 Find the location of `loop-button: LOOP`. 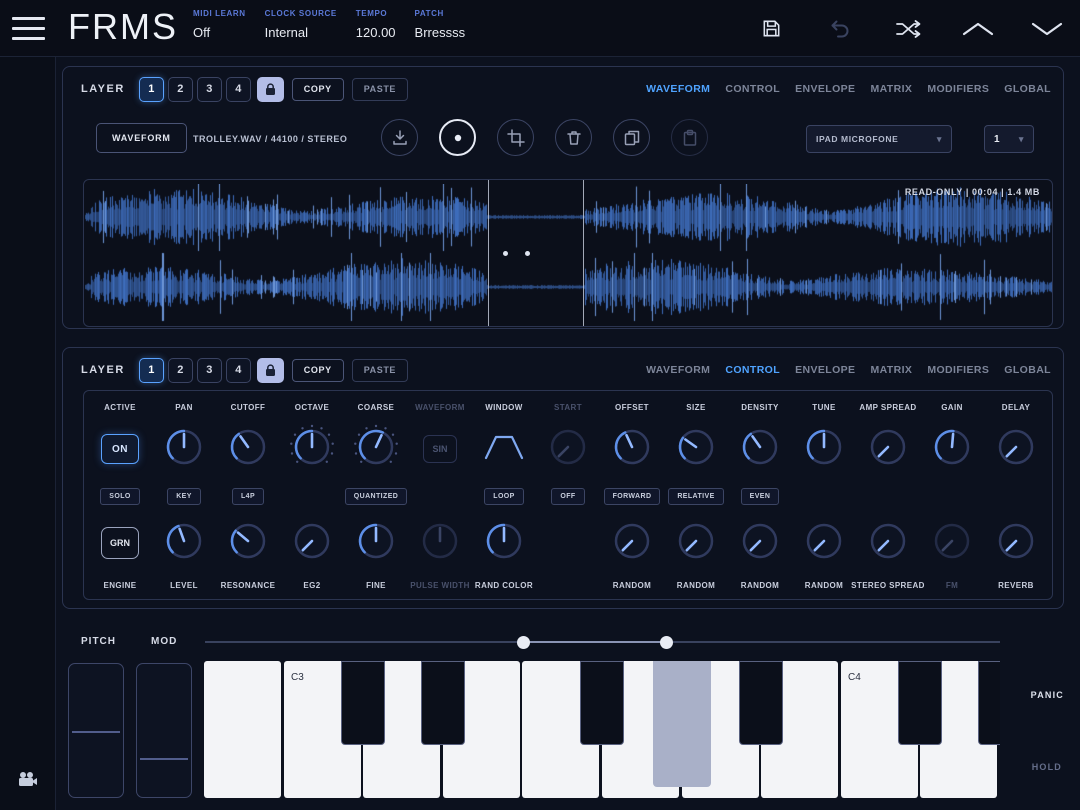

loop-button: LOOP is located at coordinates (504, 496).